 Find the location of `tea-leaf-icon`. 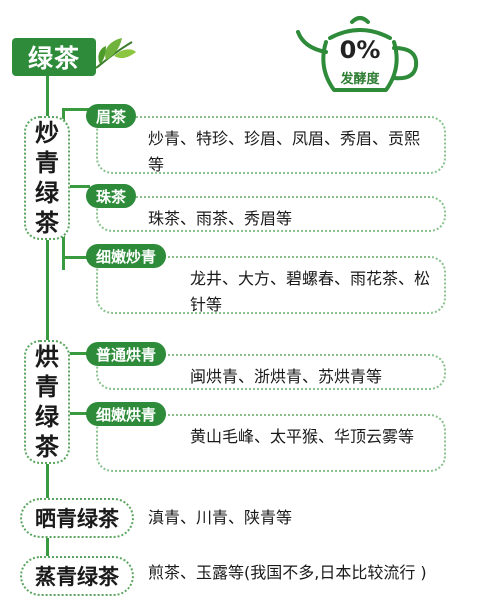

tea-leaf-icon is located at coordinates (115, 53).